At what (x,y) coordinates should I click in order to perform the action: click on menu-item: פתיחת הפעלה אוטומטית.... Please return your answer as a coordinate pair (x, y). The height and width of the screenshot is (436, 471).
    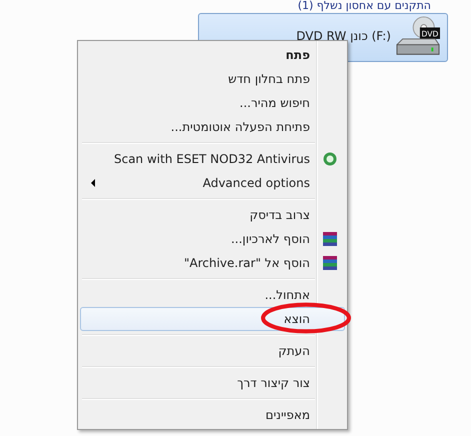
    Looking at the image, I should click on (212, 127).